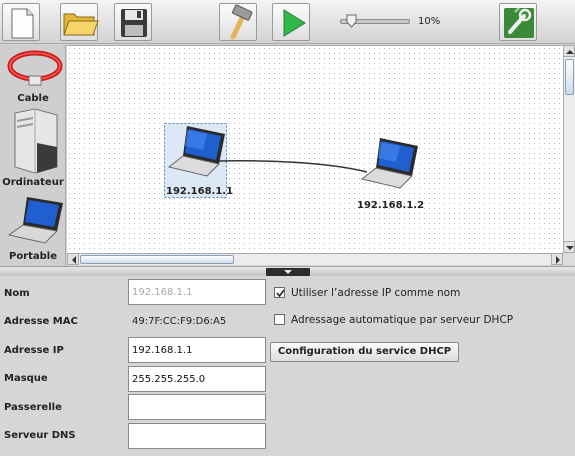 This screenshot has width=575, height=456. I want to click on host-ip-label-2: 192.168.1.2, so click(391, 205).